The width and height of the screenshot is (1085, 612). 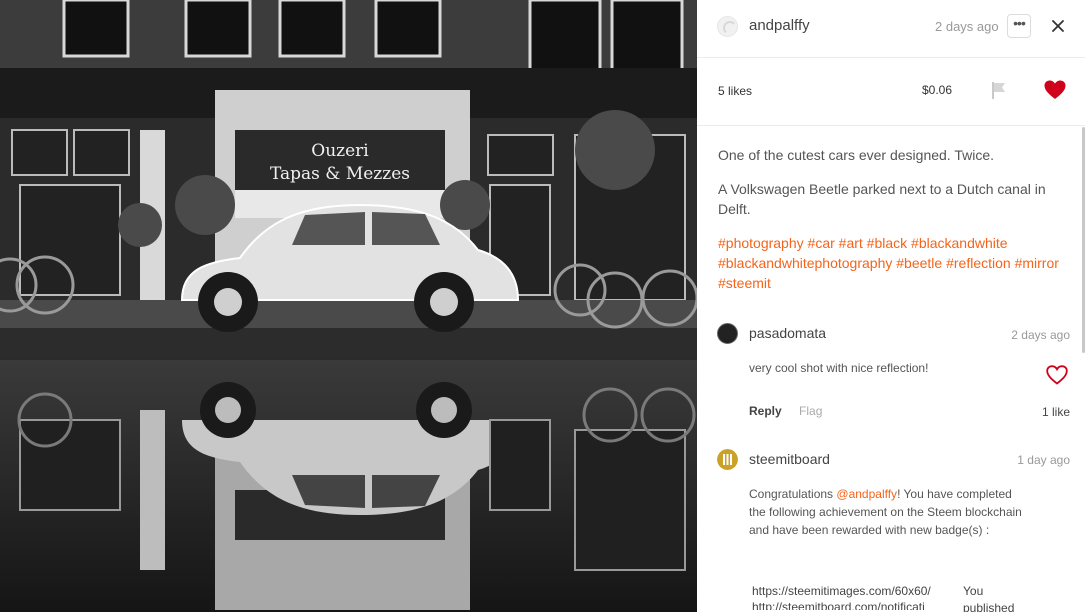 What do you see at coordinates (779, 25) in the screenshot?
I see `author-name: andpalffy` at bounding box center [779, 25].